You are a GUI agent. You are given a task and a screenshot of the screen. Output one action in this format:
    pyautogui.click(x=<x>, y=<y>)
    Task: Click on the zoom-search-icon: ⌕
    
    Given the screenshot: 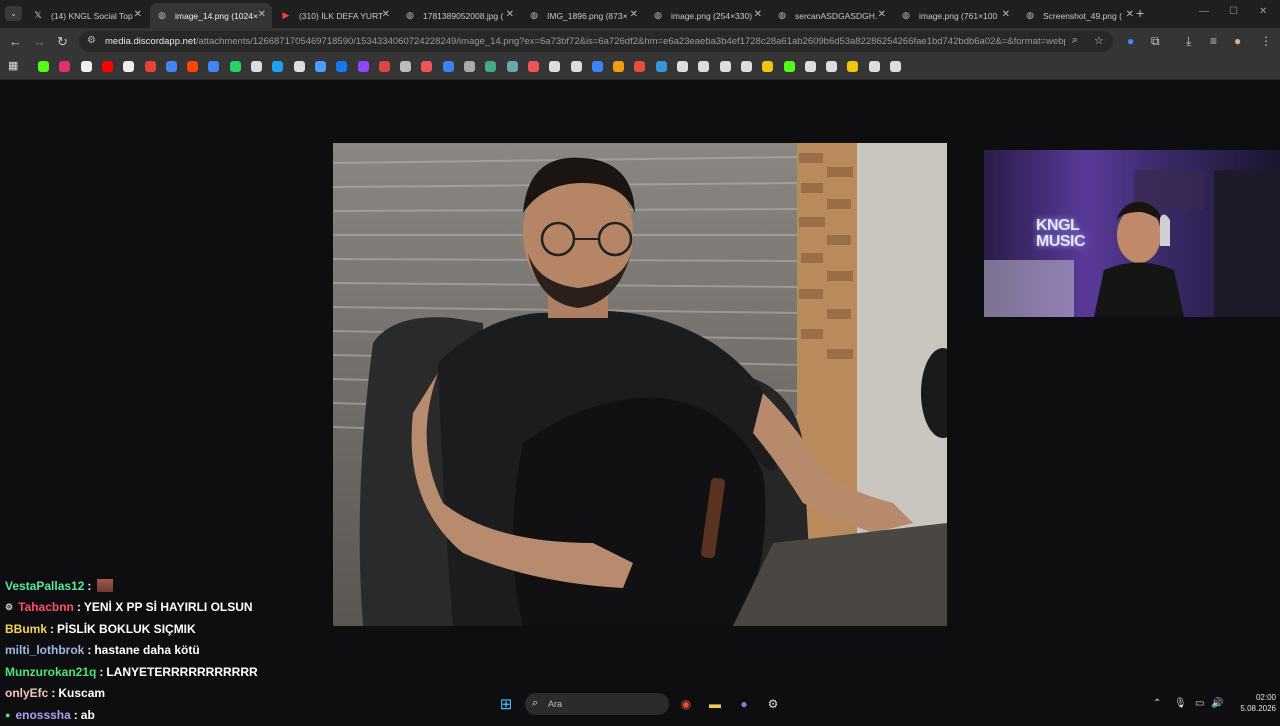 What is the action you would take?
    pyautogui.click(x=1075, y=40)
    